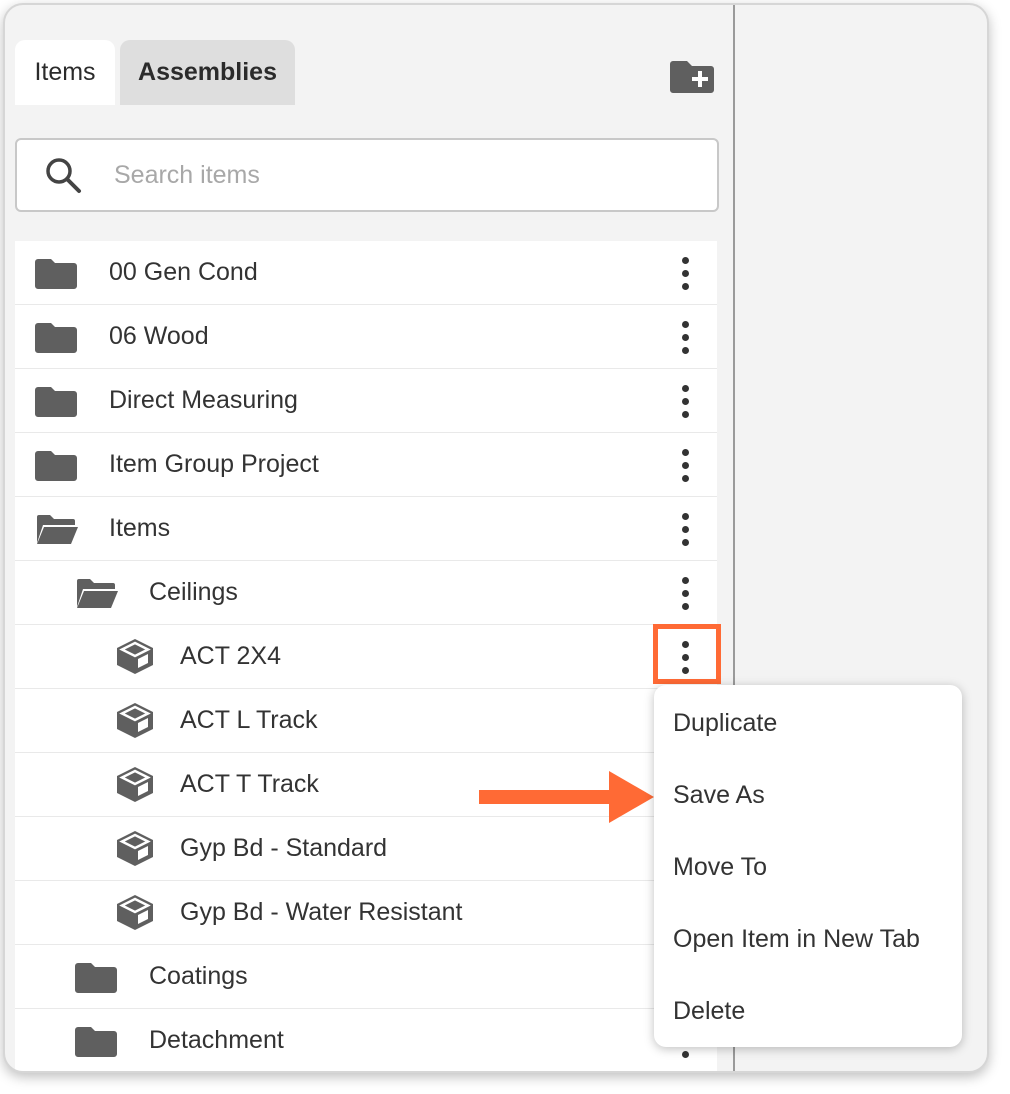 This screenshot has width=1010, height=1094. I want to click on tree-node-label: Direct Measuring, so click(203, 400).